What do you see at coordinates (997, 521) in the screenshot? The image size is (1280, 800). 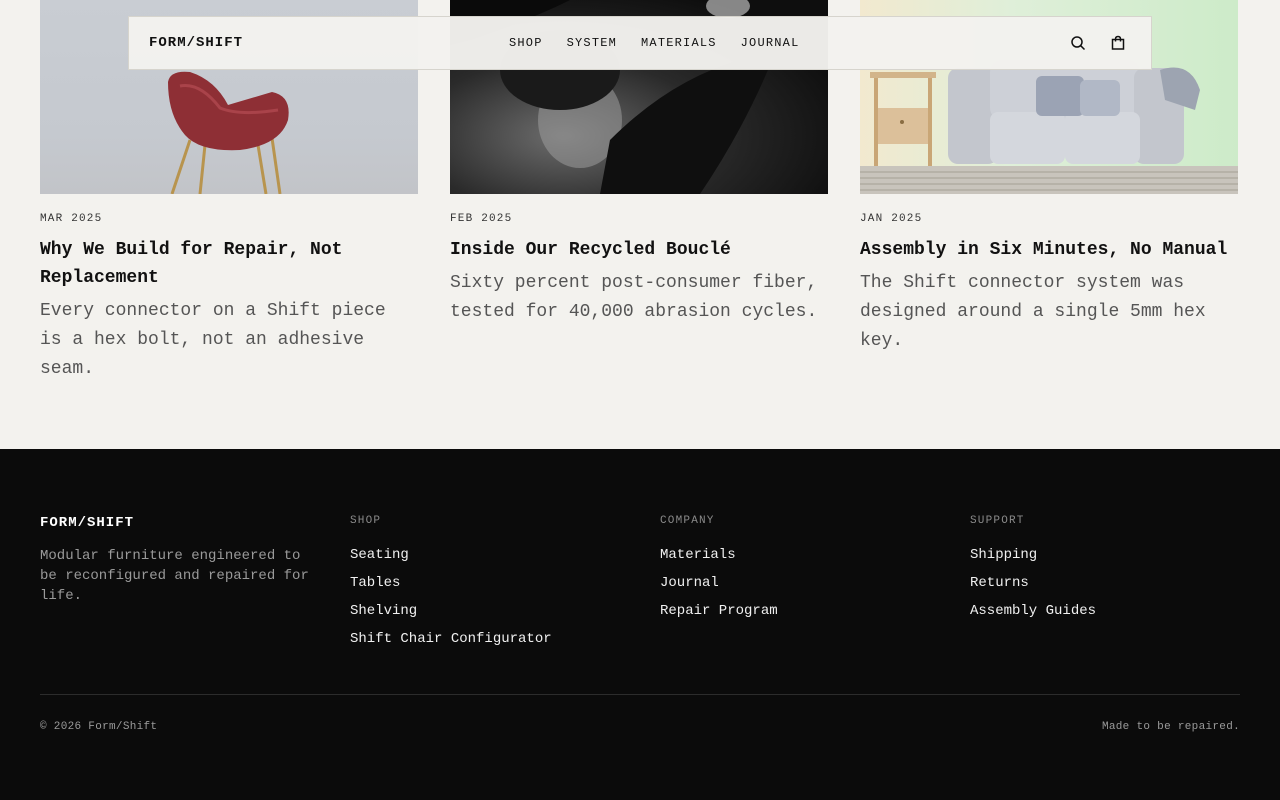 I see `footer-column-title: SUPPORT` at bounding box center [997, 521].